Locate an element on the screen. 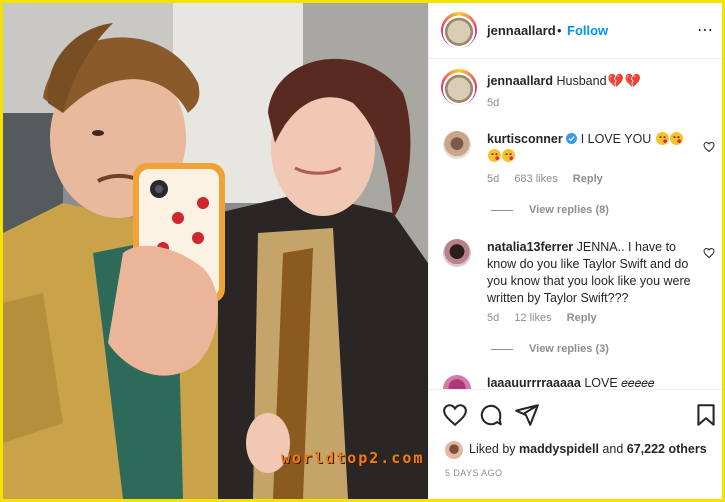 This screenshot has height=502, width=725. liked-prefix: Liked by is located at coordinates (492, 449).